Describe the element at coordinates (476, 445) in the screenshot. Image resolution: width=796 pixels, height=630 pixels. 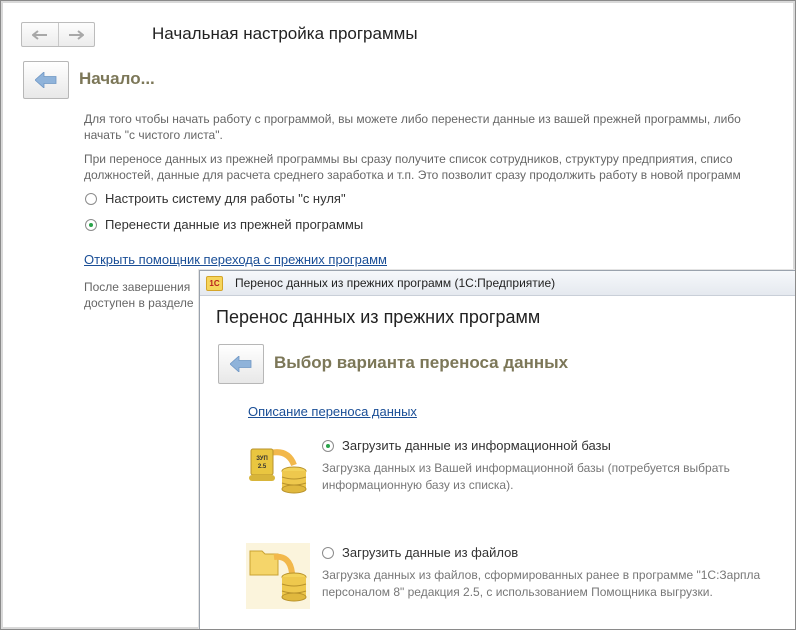
I see `option-infobase-label: Загрузить данные из информационной базы` at that location.